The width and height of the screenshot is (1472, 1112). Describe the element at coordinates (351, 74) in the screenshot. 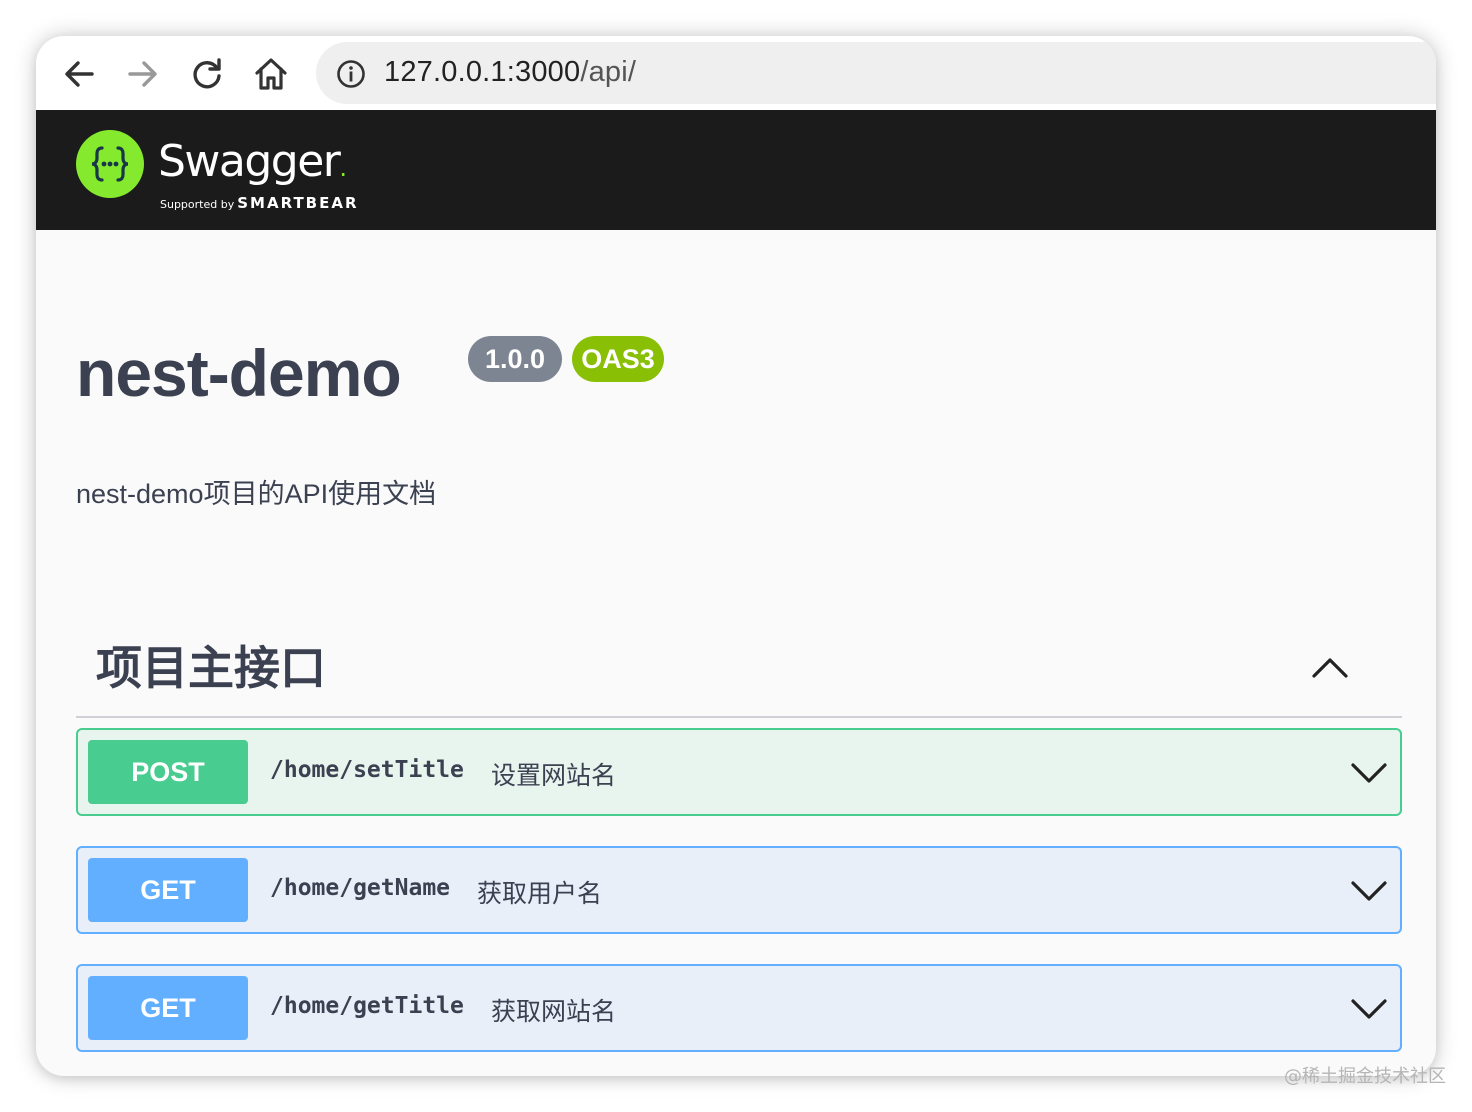

I see `info-icon` at that location.